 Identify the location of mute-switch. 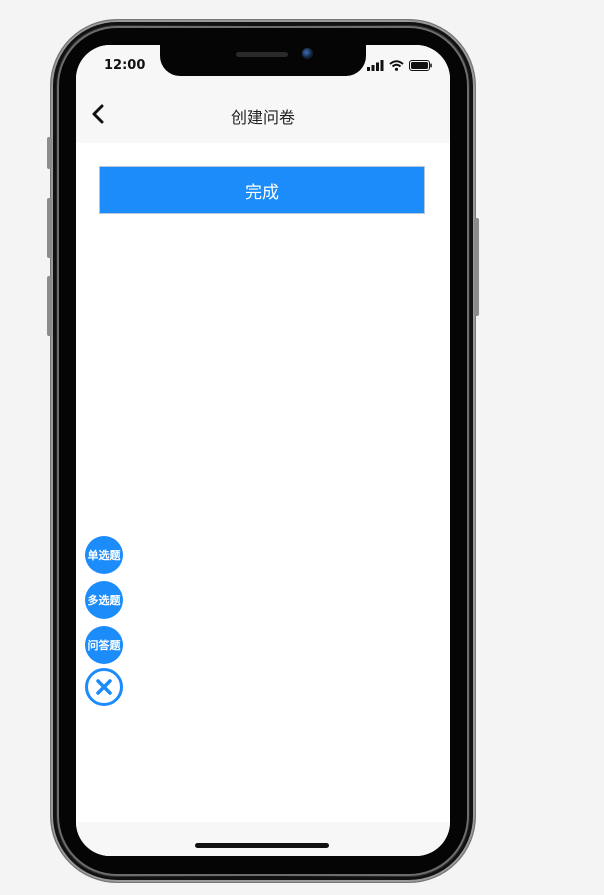
(49, 153).